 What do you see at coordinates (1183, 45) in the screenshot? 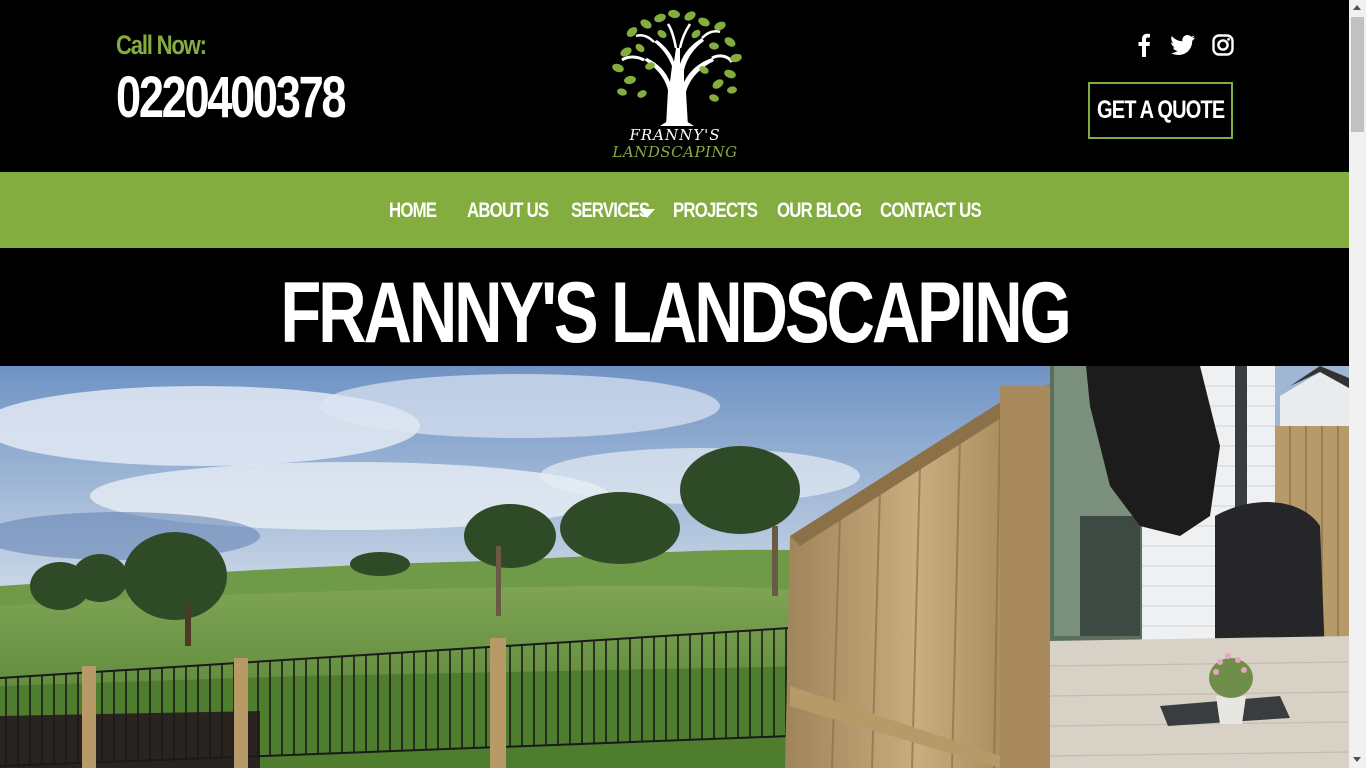
I see `twitter-icon` at bounding box center [1183, 45].